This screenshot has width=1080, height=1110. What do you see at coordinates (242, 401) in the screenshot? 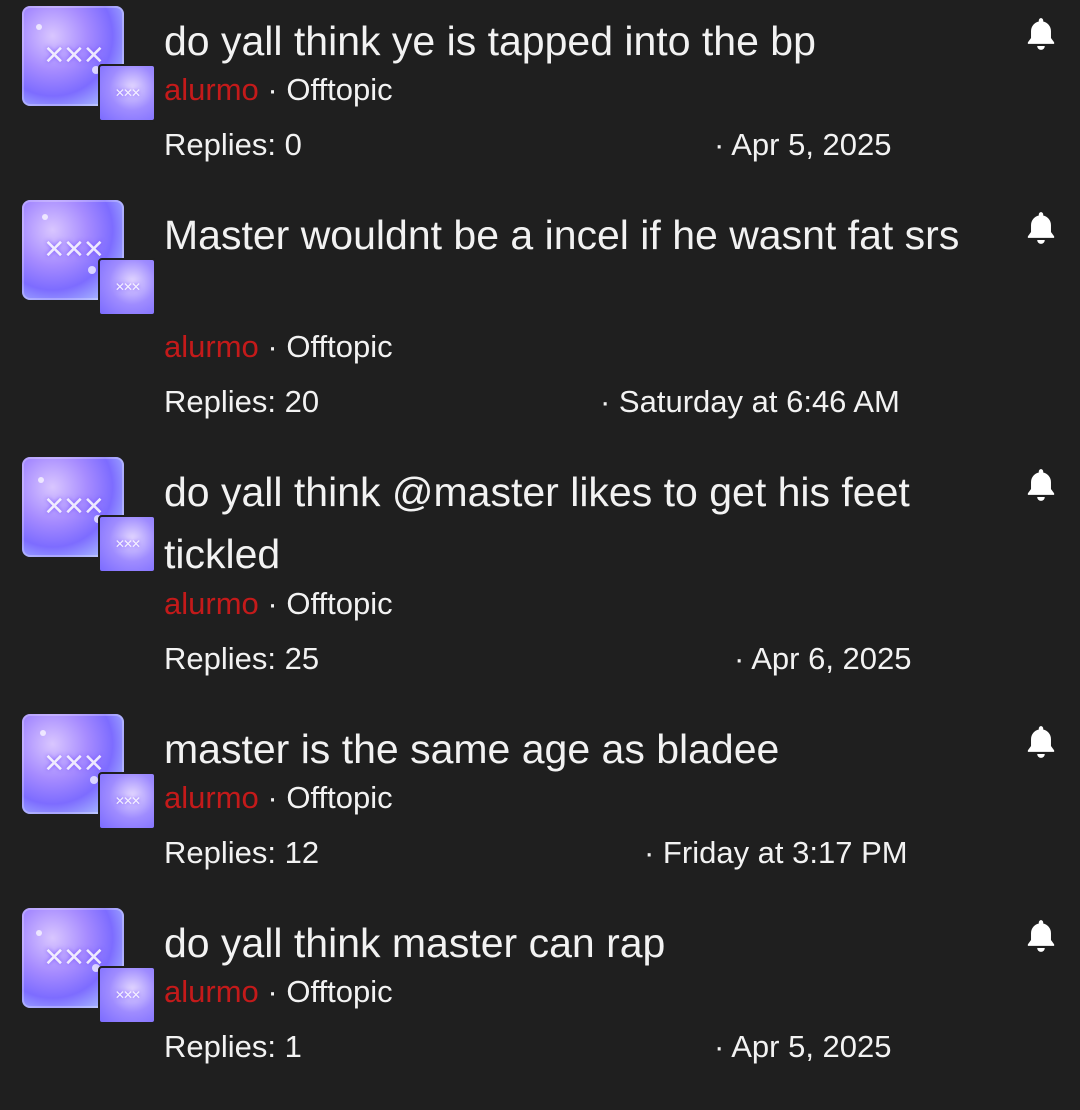
I see `reply-count: Replies: 20` at bounding box center [242, 401].